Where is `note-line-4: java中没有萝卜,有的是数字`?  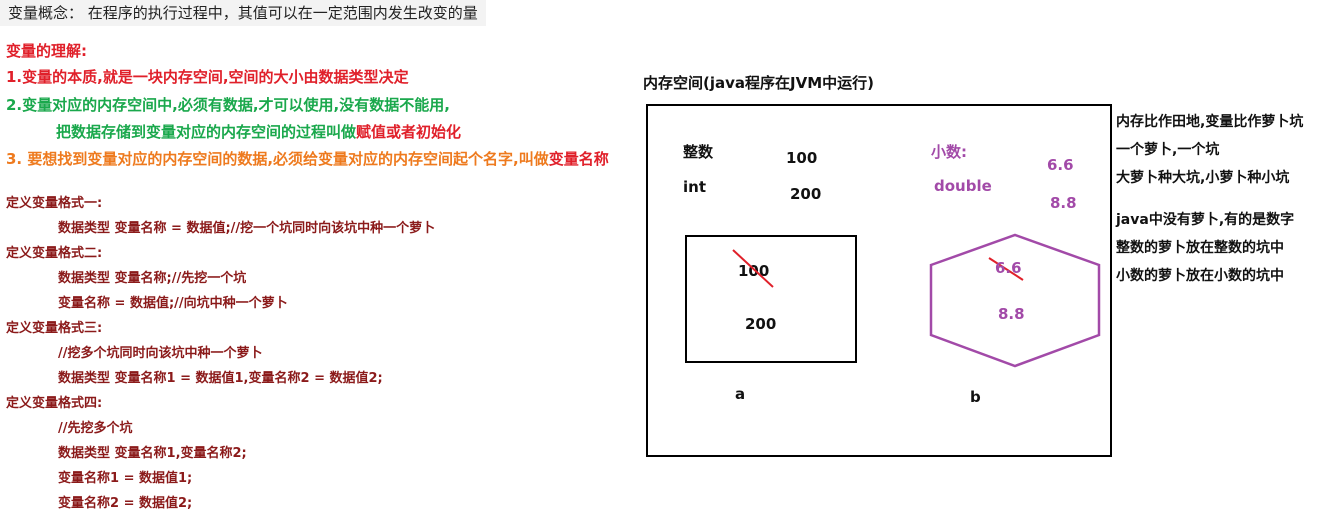 note-line-4: java中没有萝卜,有的是数字 is located at coordinates (1205, 220).